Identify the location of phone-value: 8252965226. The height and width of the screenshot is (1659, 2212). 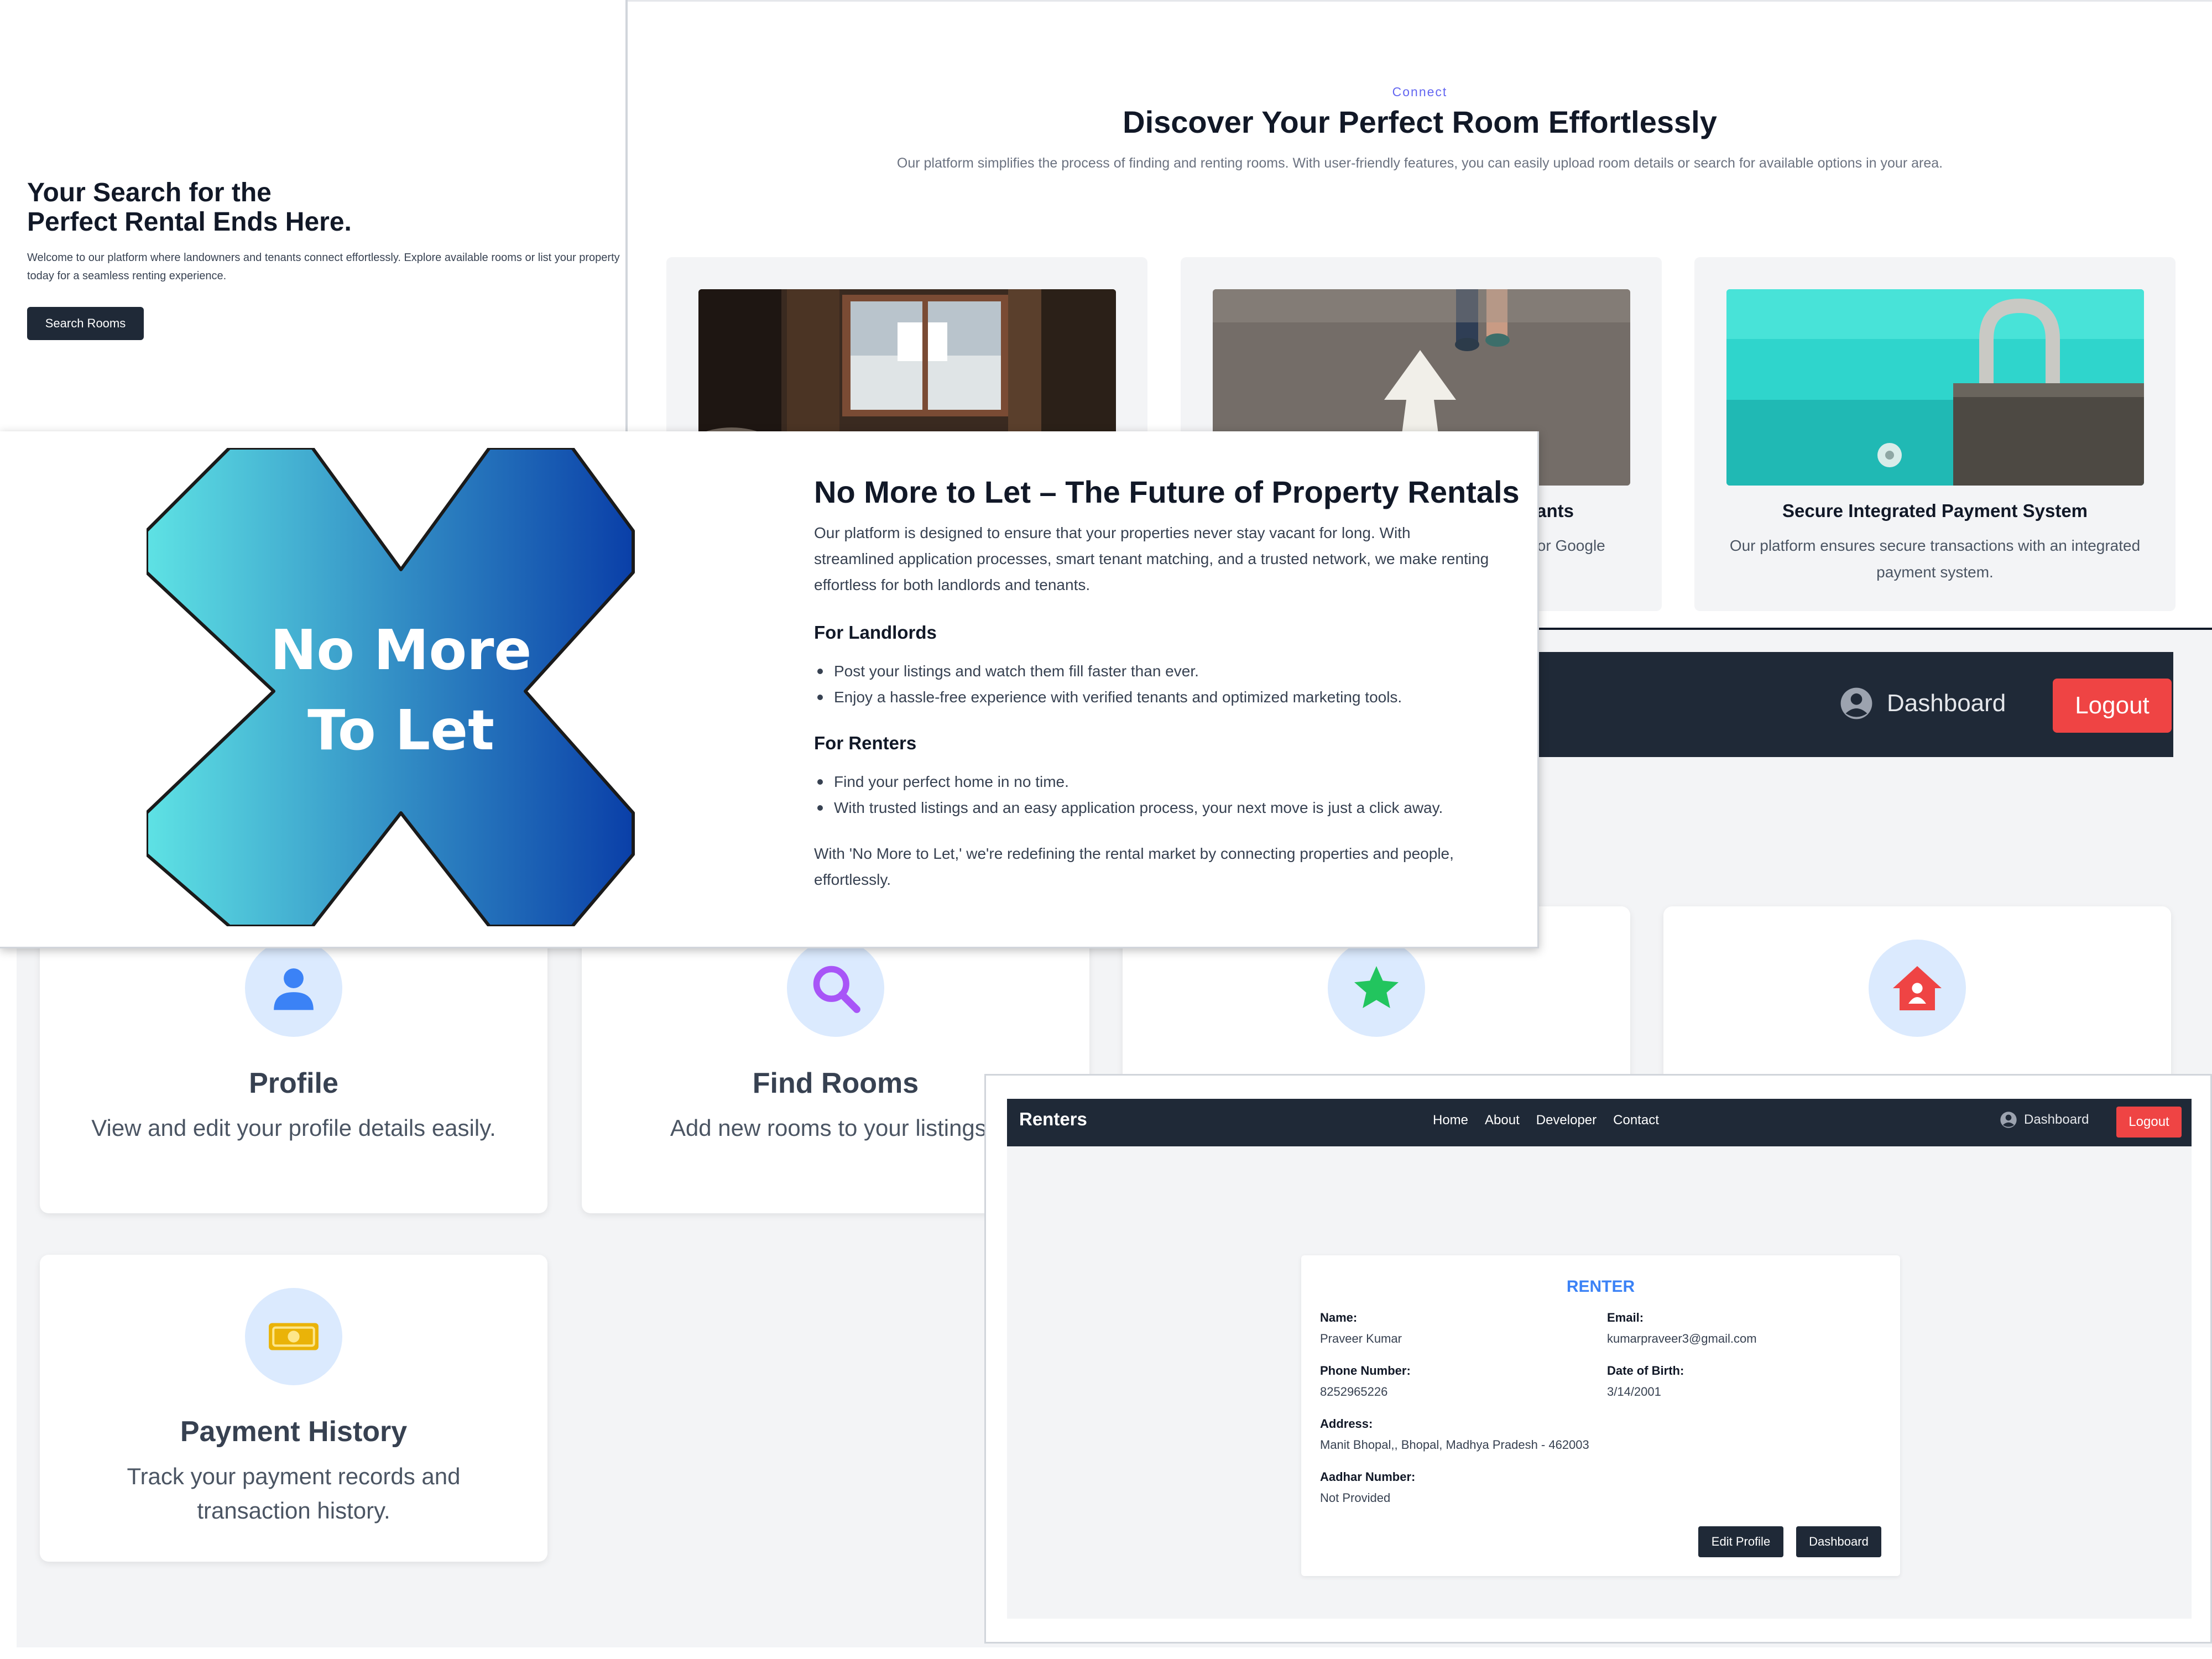
(1354, 1392).